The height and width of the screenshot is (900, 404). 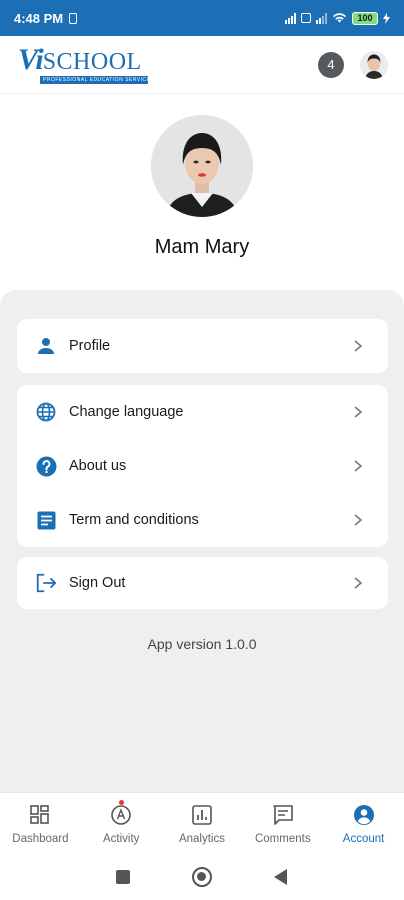 I want to click on signal-2-icon, so click(x=321, y=18).